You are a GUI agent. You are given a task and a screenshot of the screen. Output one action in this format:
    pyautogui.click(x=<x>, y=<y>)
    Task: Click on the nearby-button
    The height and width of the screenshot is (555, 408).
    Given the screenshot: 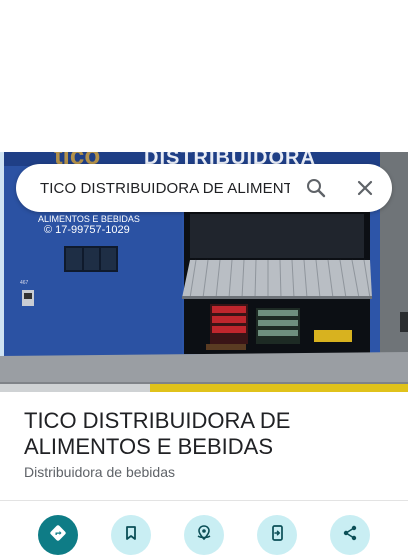 What is the action you would take?
    pyautogui.click(x=204, y=535)
    